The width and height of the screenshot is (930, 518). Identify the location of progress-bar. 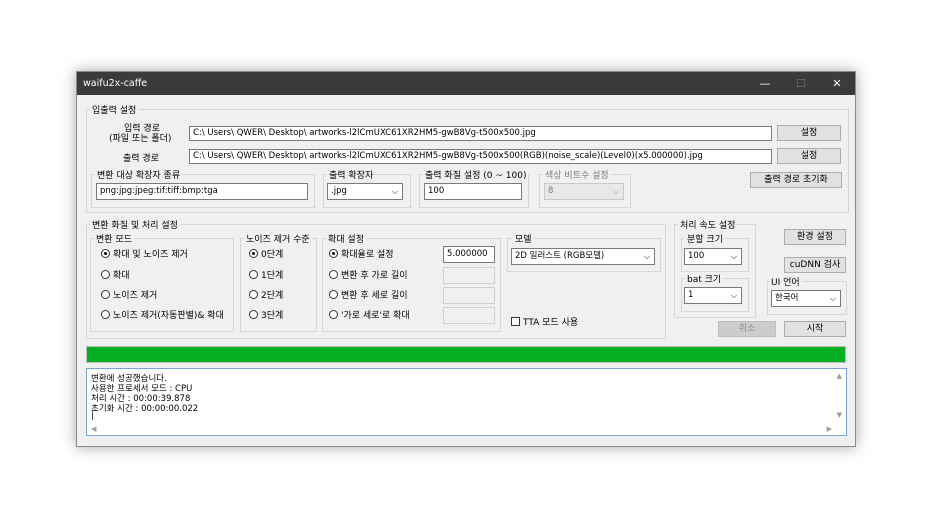
(466, 354).